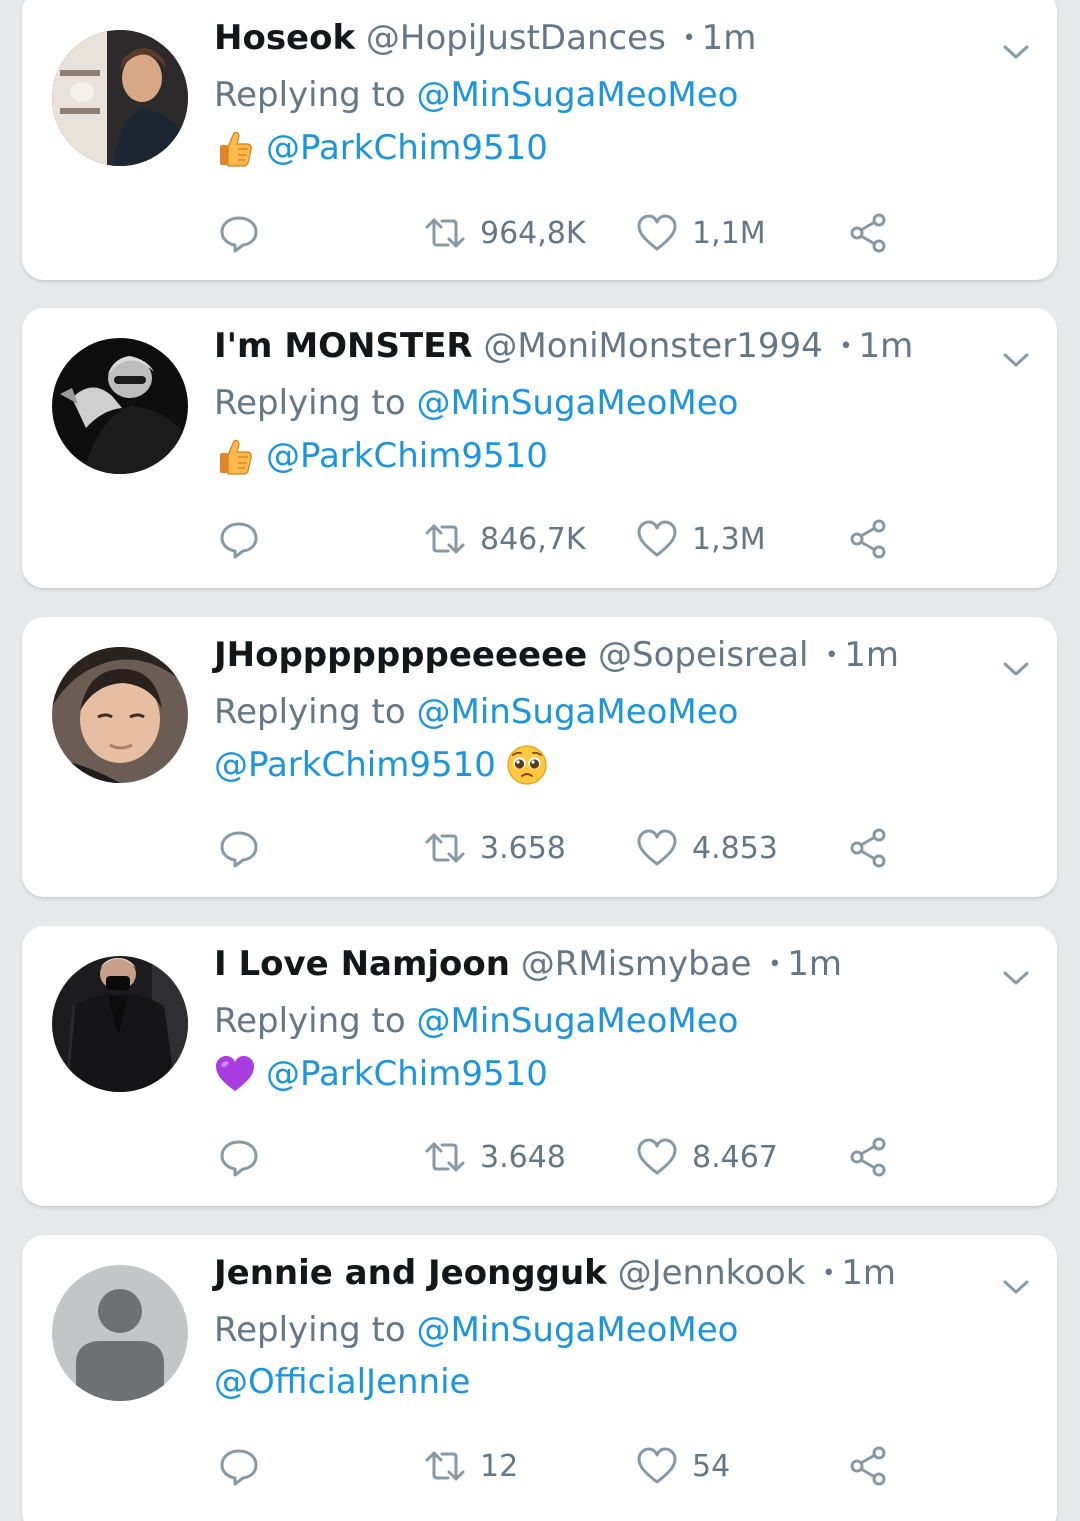  I want to click on author-handle: @HopiJustDances, so click(516, 38).